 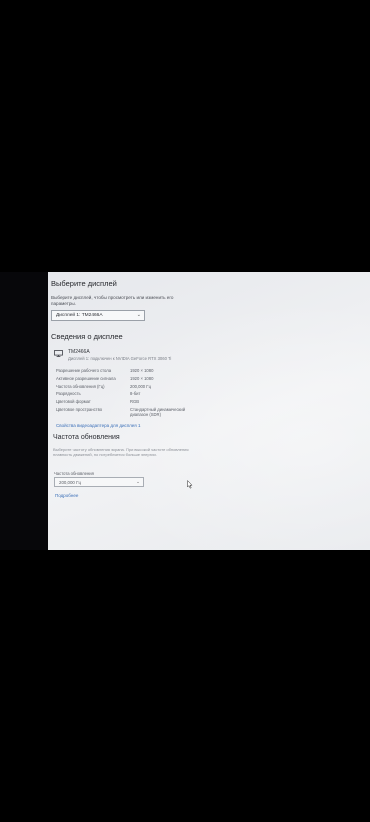 What do you see at coordinates (66, 495) in the screenshot?
I see `learn-more-link: Подробнее` at bounding box center [66, 495].